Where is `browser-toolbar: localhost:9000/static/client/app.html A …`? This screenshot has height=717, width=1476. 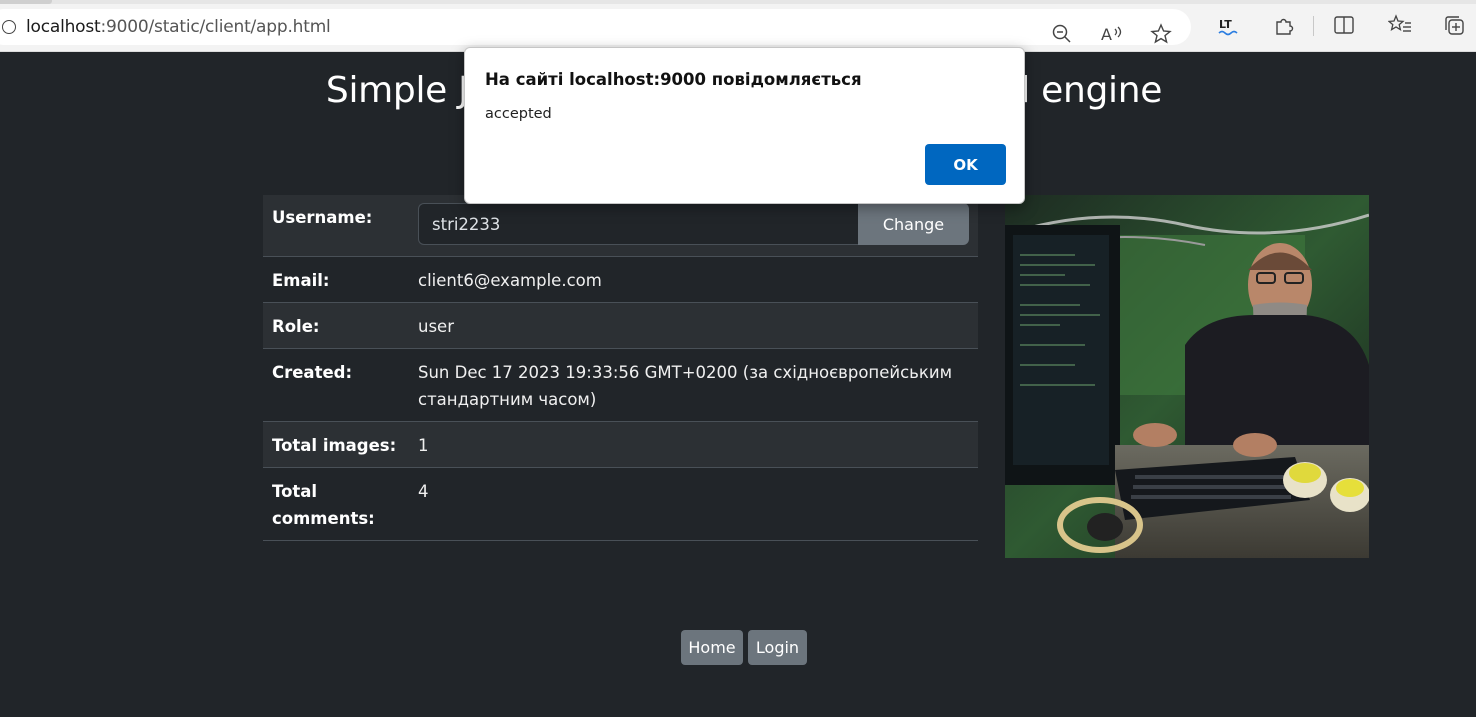
browser-toolbar: localhost:9000/static/client/app.html A … is located at coordinates (738, 26).